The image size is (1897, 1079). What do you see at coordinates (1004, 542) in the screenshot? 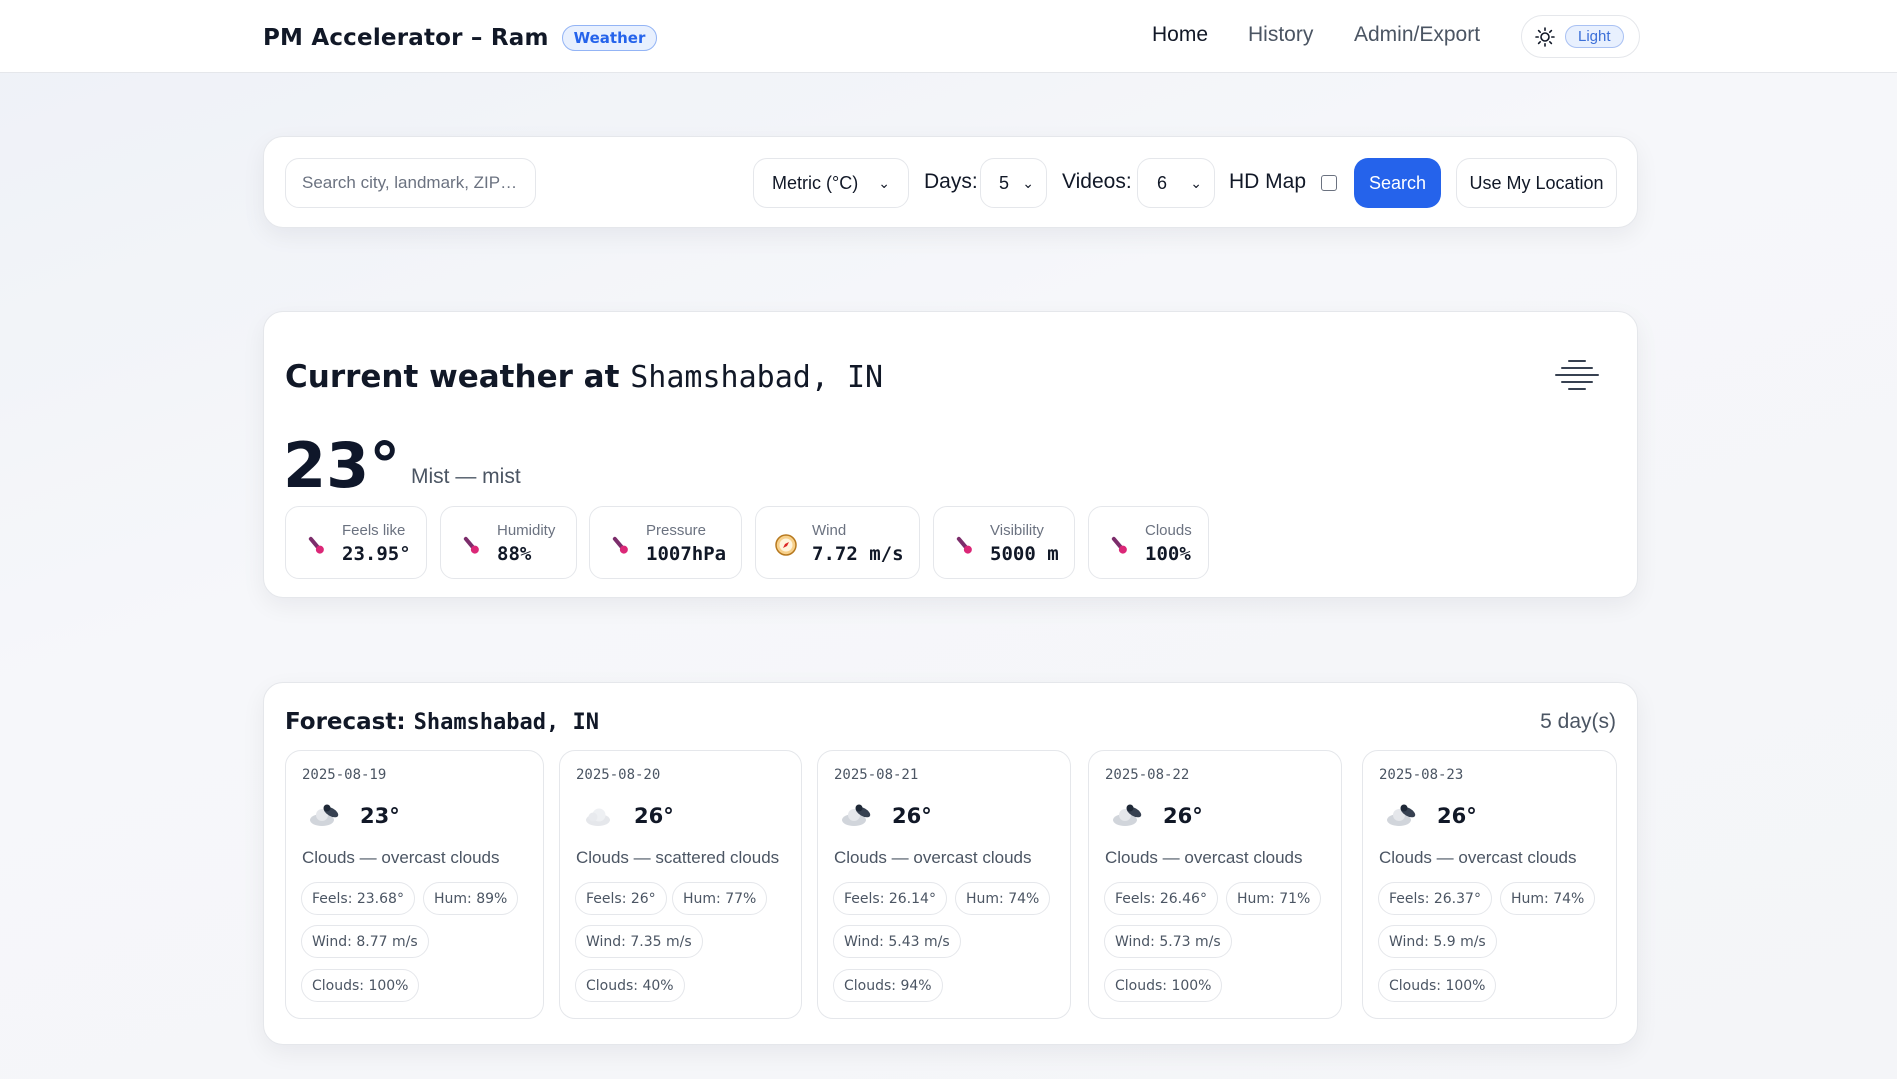
I see `stat-visibility: Visibility 5000 m` at bounding box center [1004, 542].